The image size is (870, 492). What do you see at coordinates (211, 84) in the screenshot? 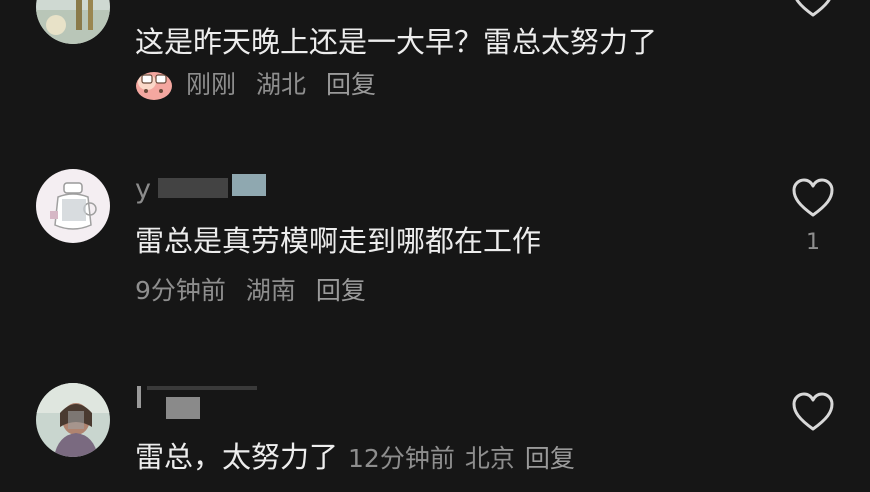
I see `comment-time: 刚刚` at bounding box center [211, 84].